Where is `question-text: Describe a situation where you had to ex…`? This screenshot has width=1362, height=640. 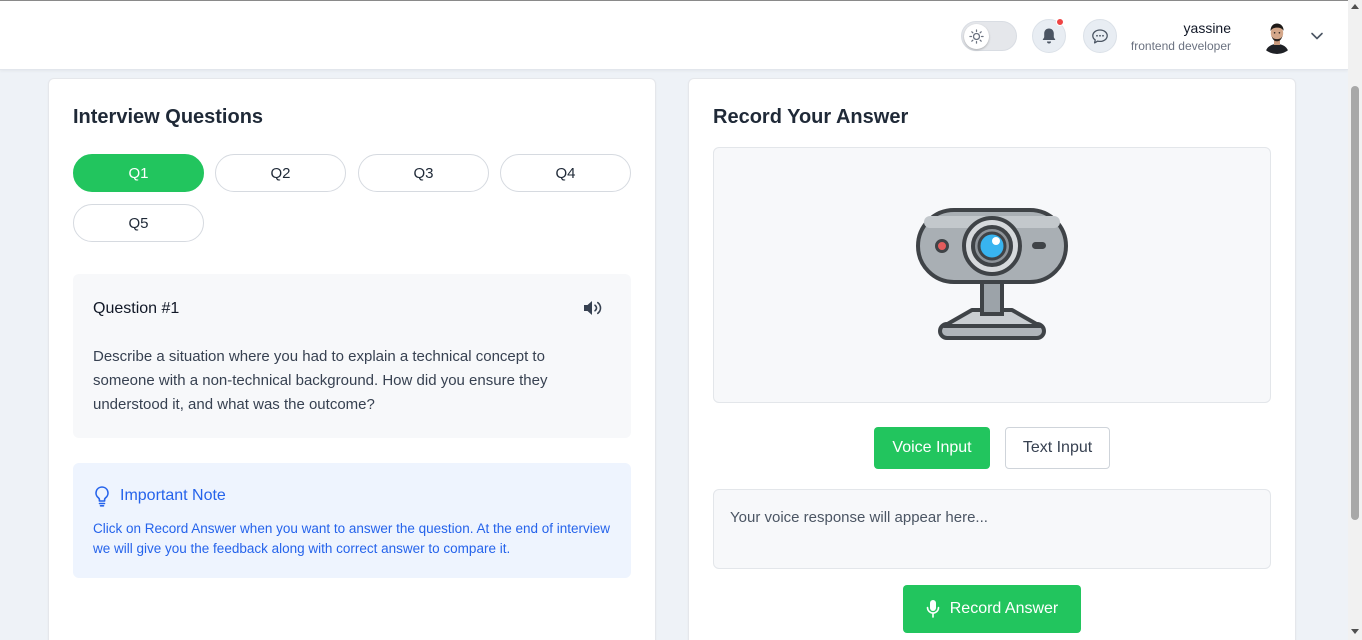
question-text: Describe a situation where you had to ex… is located at coordinates (320, 380).